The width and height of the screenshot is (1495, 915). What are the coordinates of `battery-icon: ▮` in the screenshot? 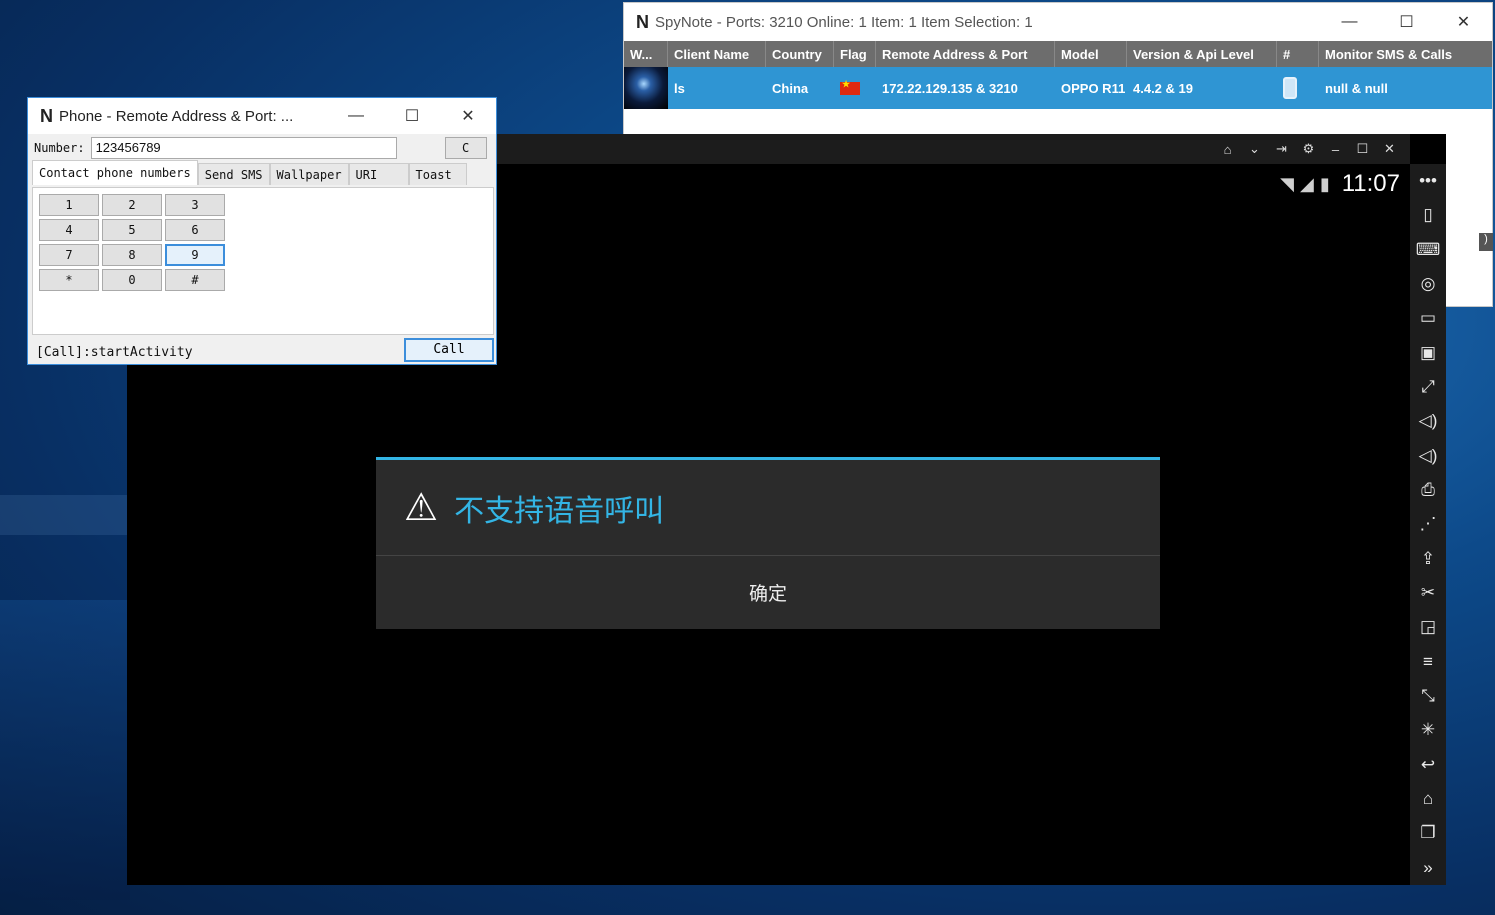 It's located at (1324, 183).